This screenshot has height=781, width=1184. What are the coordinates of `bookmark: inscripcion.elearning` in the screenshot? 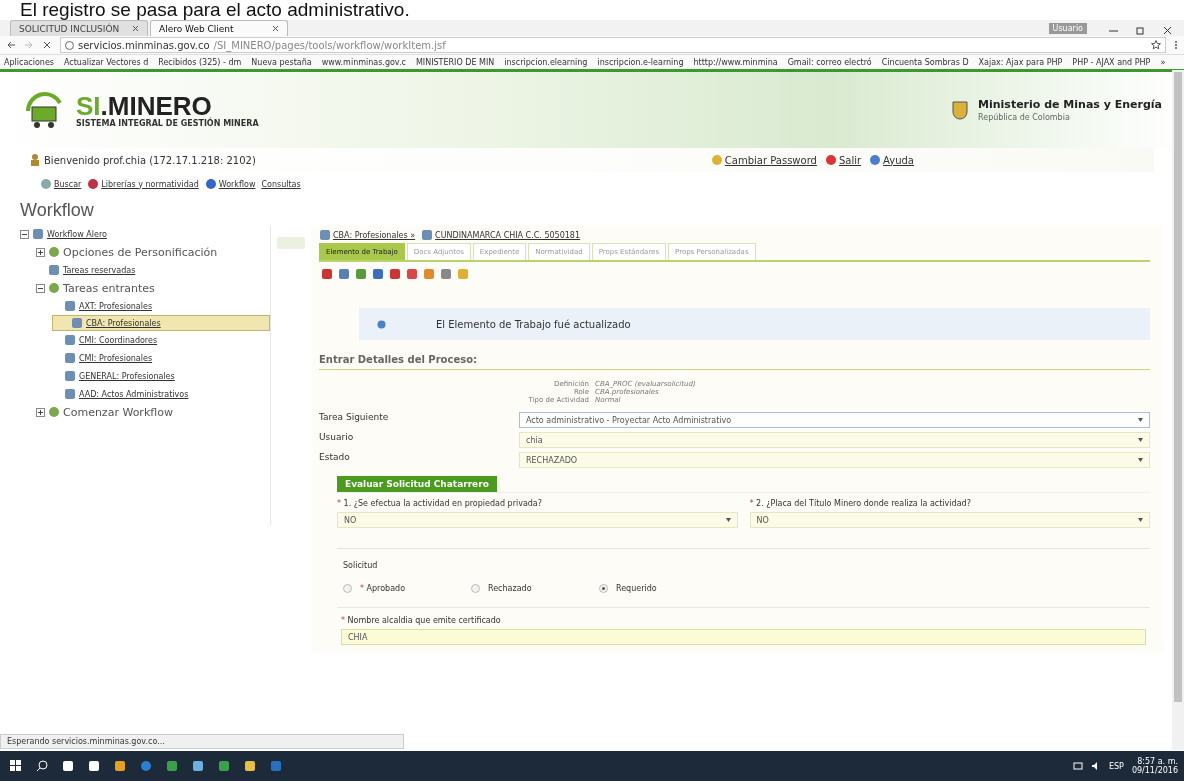 It's located at (546, 62).